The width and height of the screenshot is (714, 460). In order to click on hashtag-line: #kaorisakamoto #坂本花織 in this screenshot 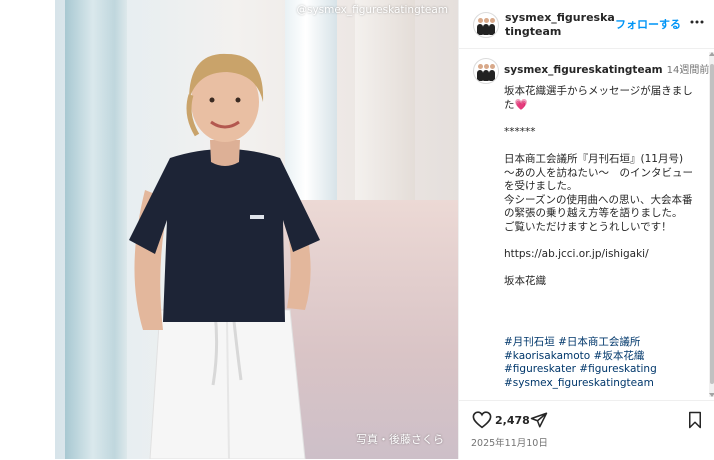, I will do `click(599, 357)`.